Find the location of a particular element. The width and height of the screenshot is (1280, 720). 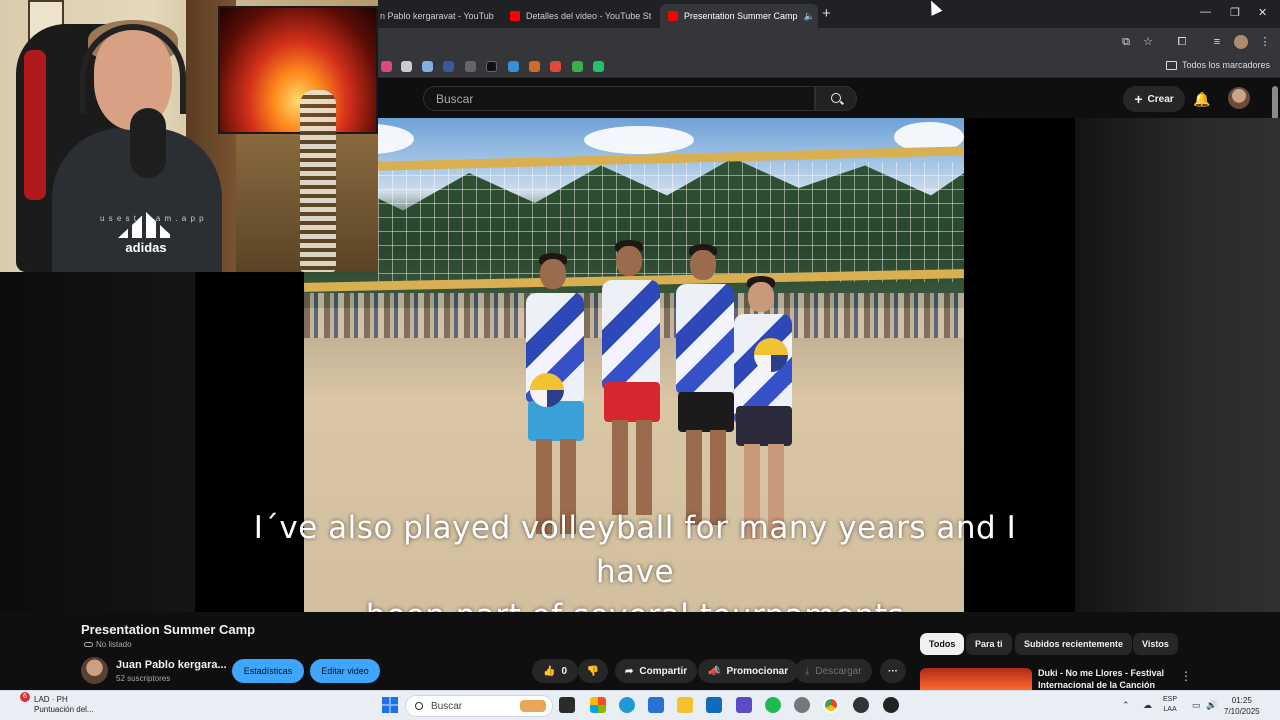

edit-video-button: Editar video is located at coordinates (345, 671).